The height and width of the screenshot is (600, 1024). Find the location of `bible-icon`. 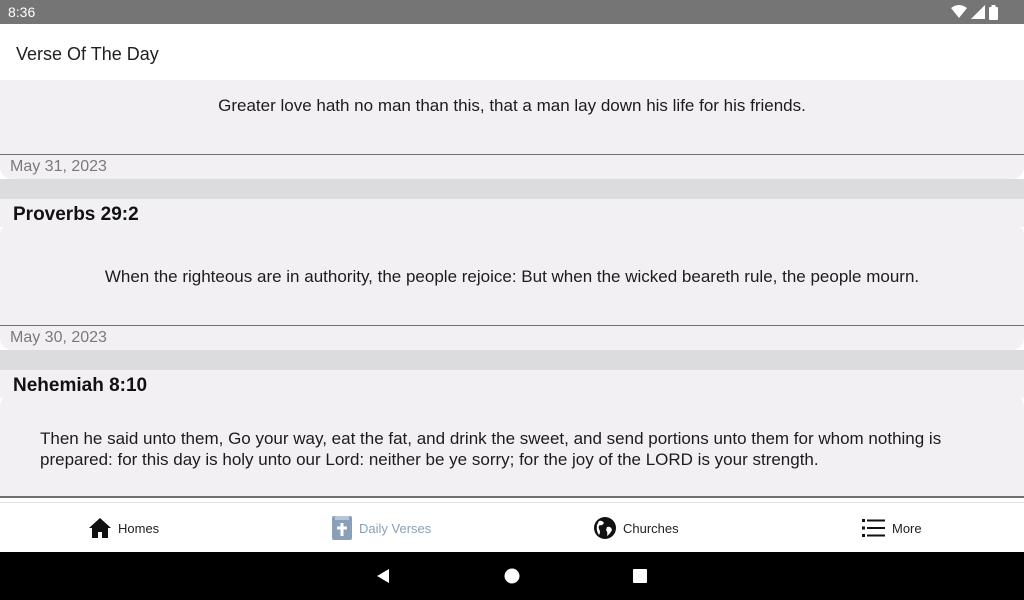

bible-icon is located at coordinates (342, 528).